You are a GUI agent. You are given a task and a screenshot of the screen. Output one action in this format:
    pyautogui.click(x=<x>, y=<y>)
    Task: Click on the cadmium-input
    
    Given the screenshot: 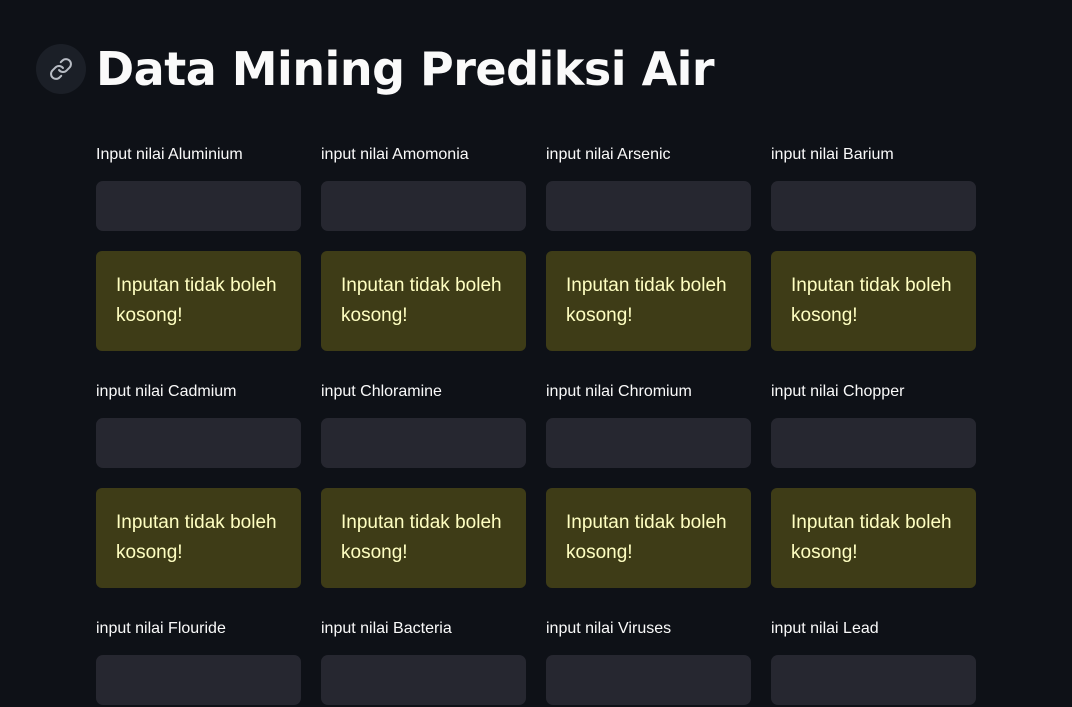 What is the action you would take?
    pyautogui.click(x=198, y=443)
    